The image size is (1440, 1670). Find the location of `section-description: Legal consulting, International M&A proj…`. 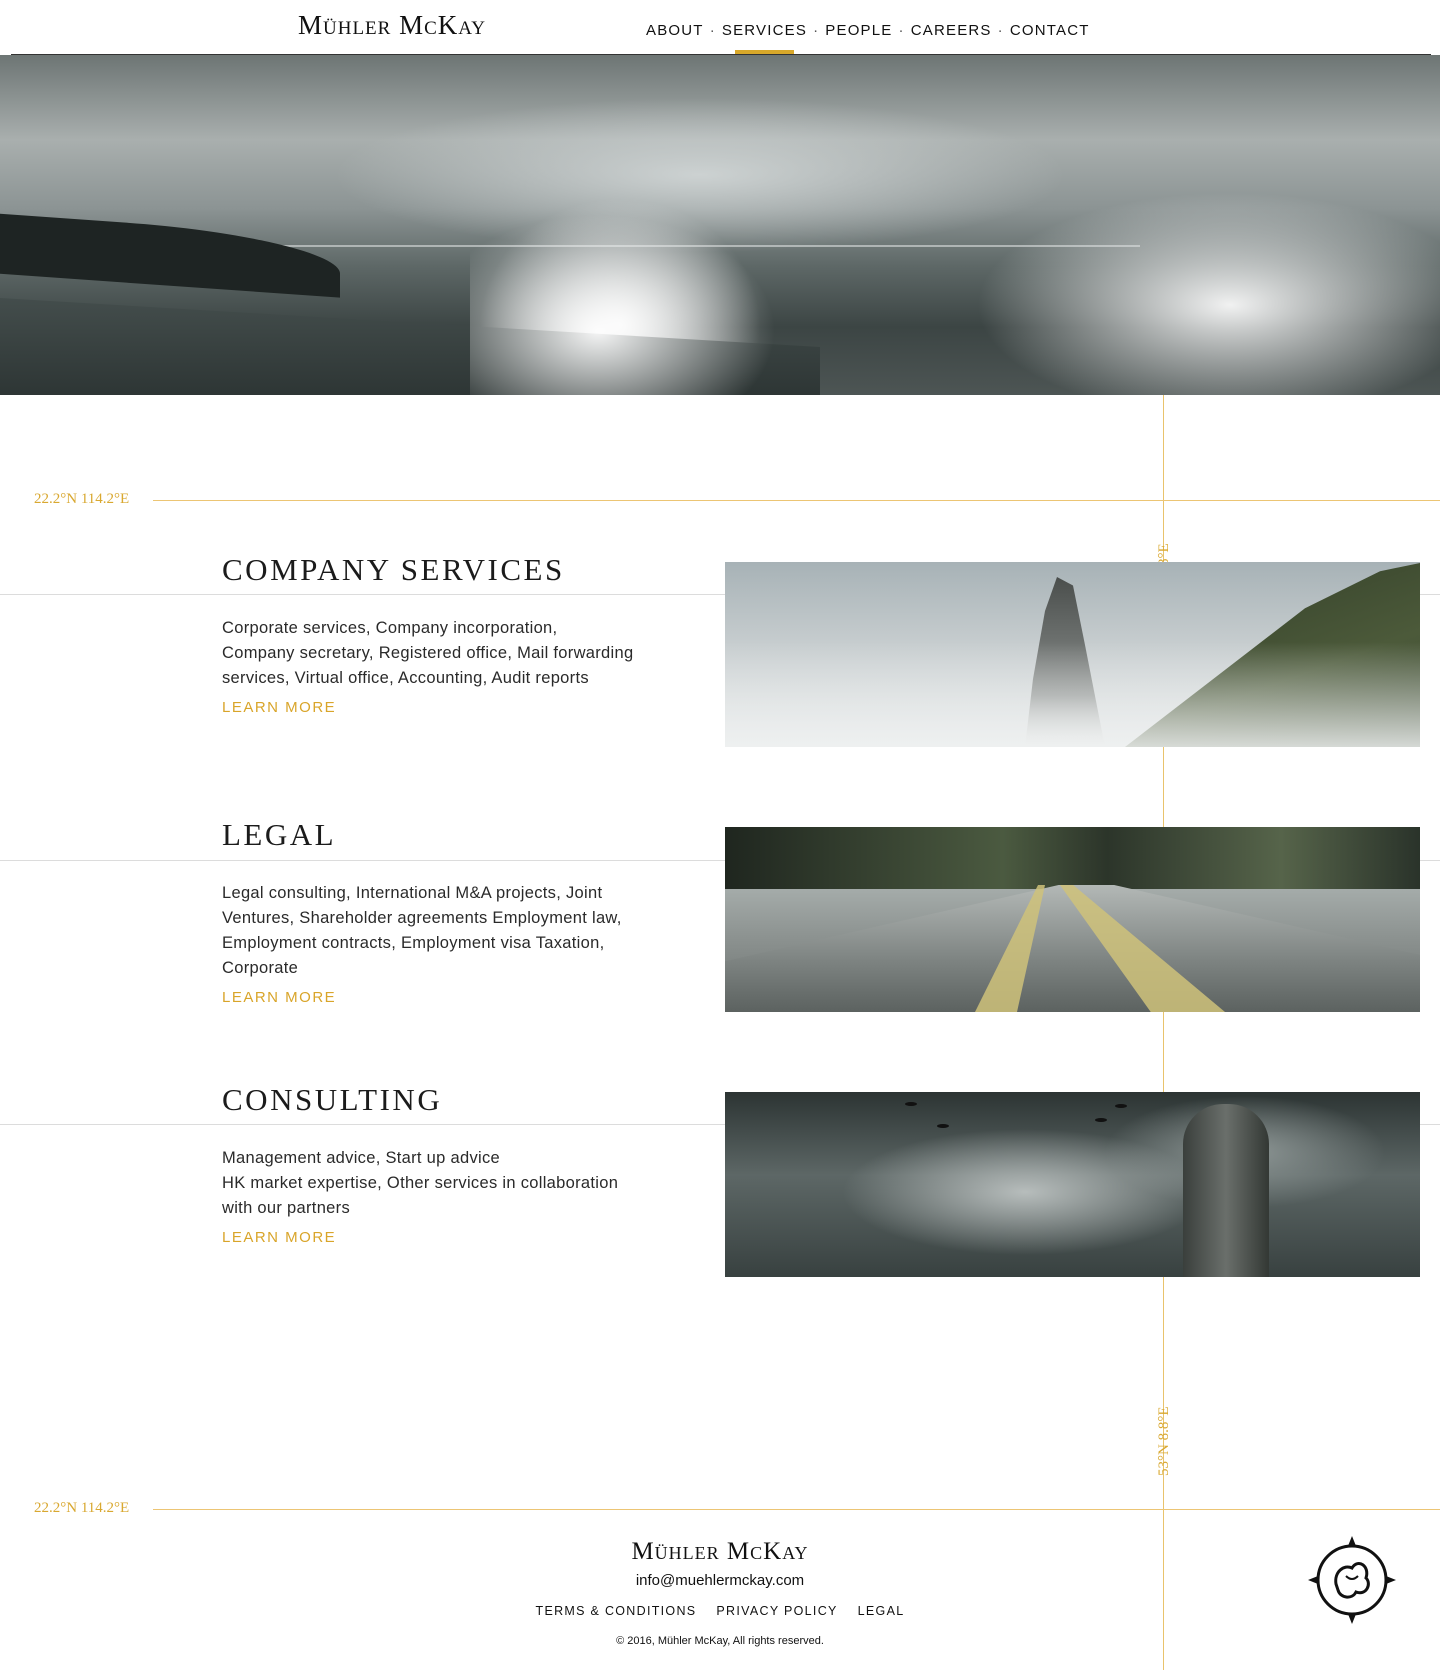

section-description: Legal consulting, International M&A proj… is located at coordinates (432, 931).